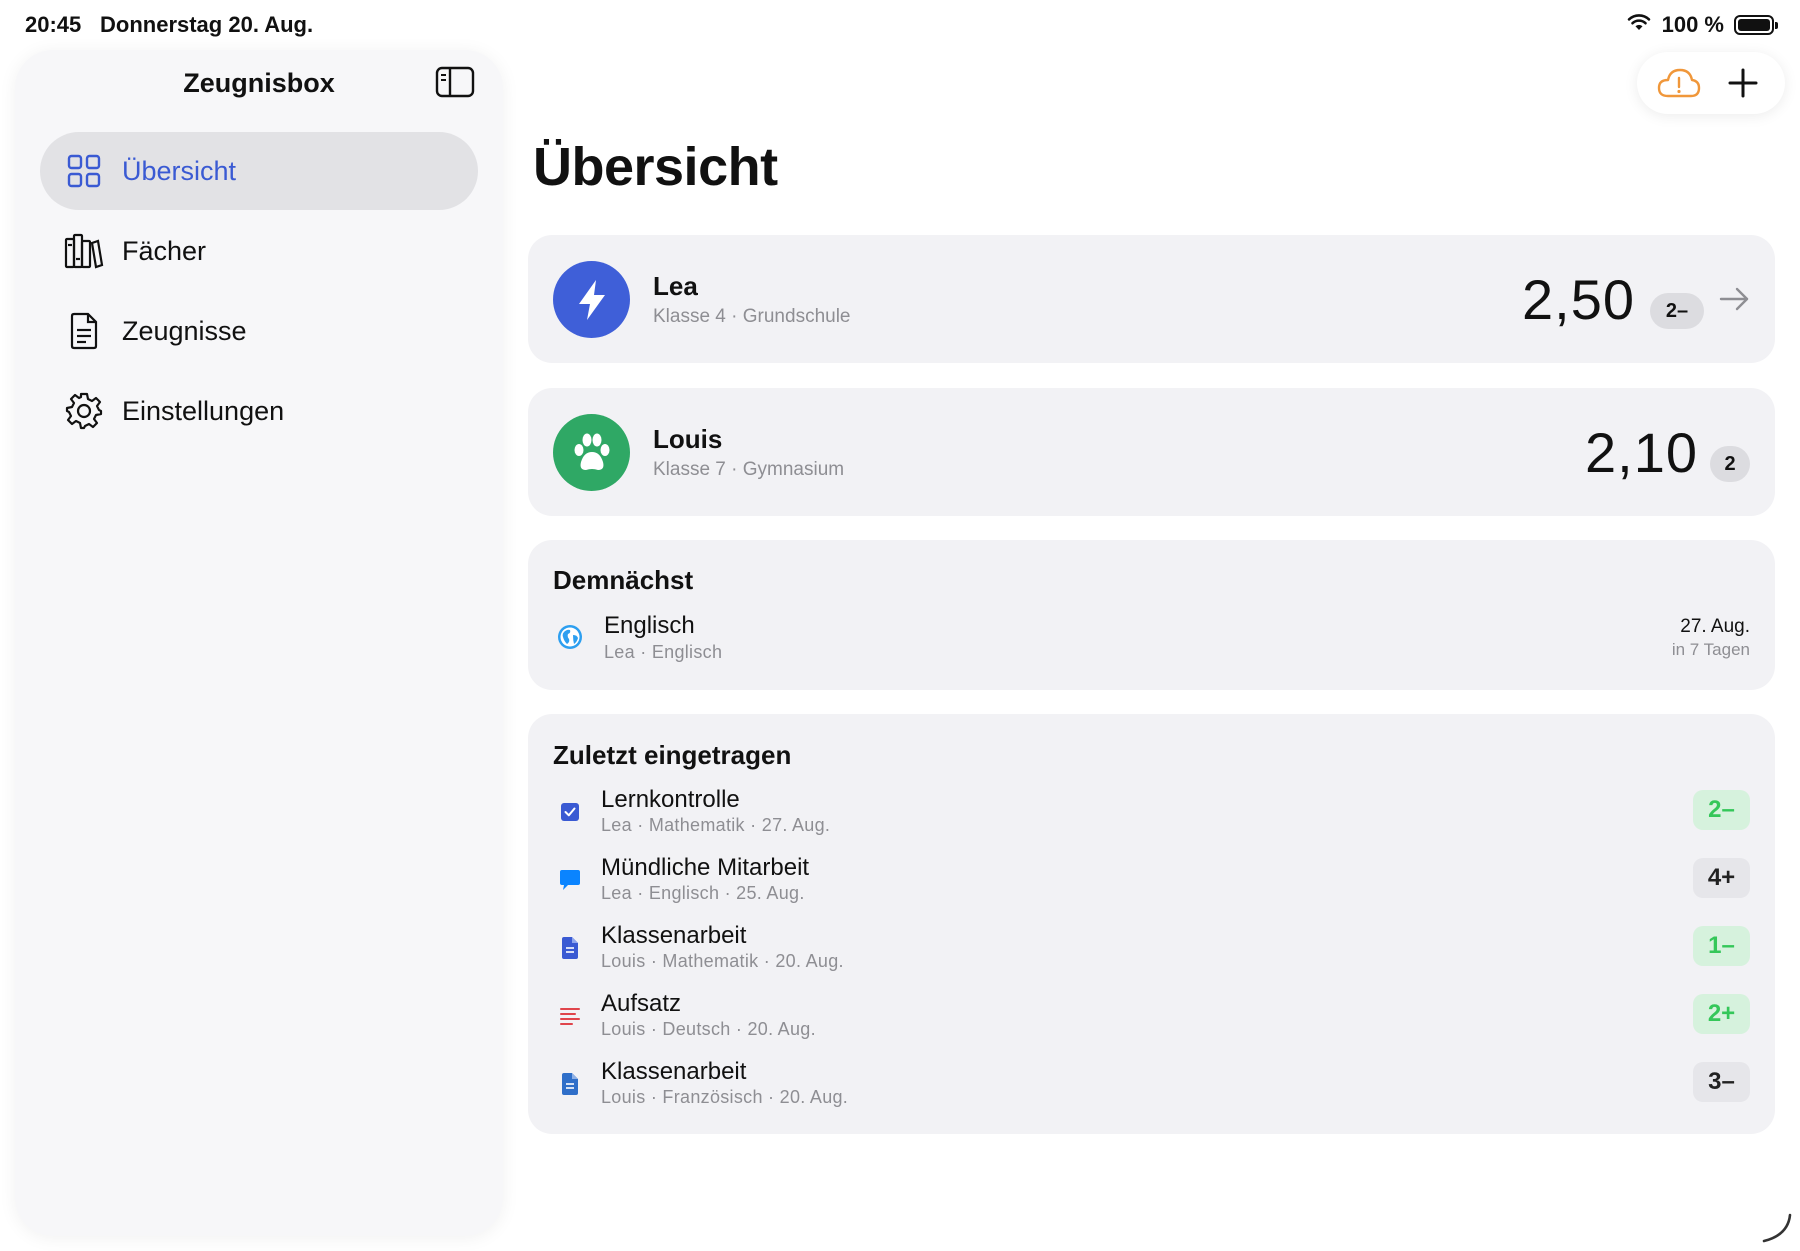 This screenshot has width=1800, height=1251. What do you see at coordinates (259, 251) in the screenshot?
I see `sidebar-item-faecher: Fächer` at bounding box center [259, 251].